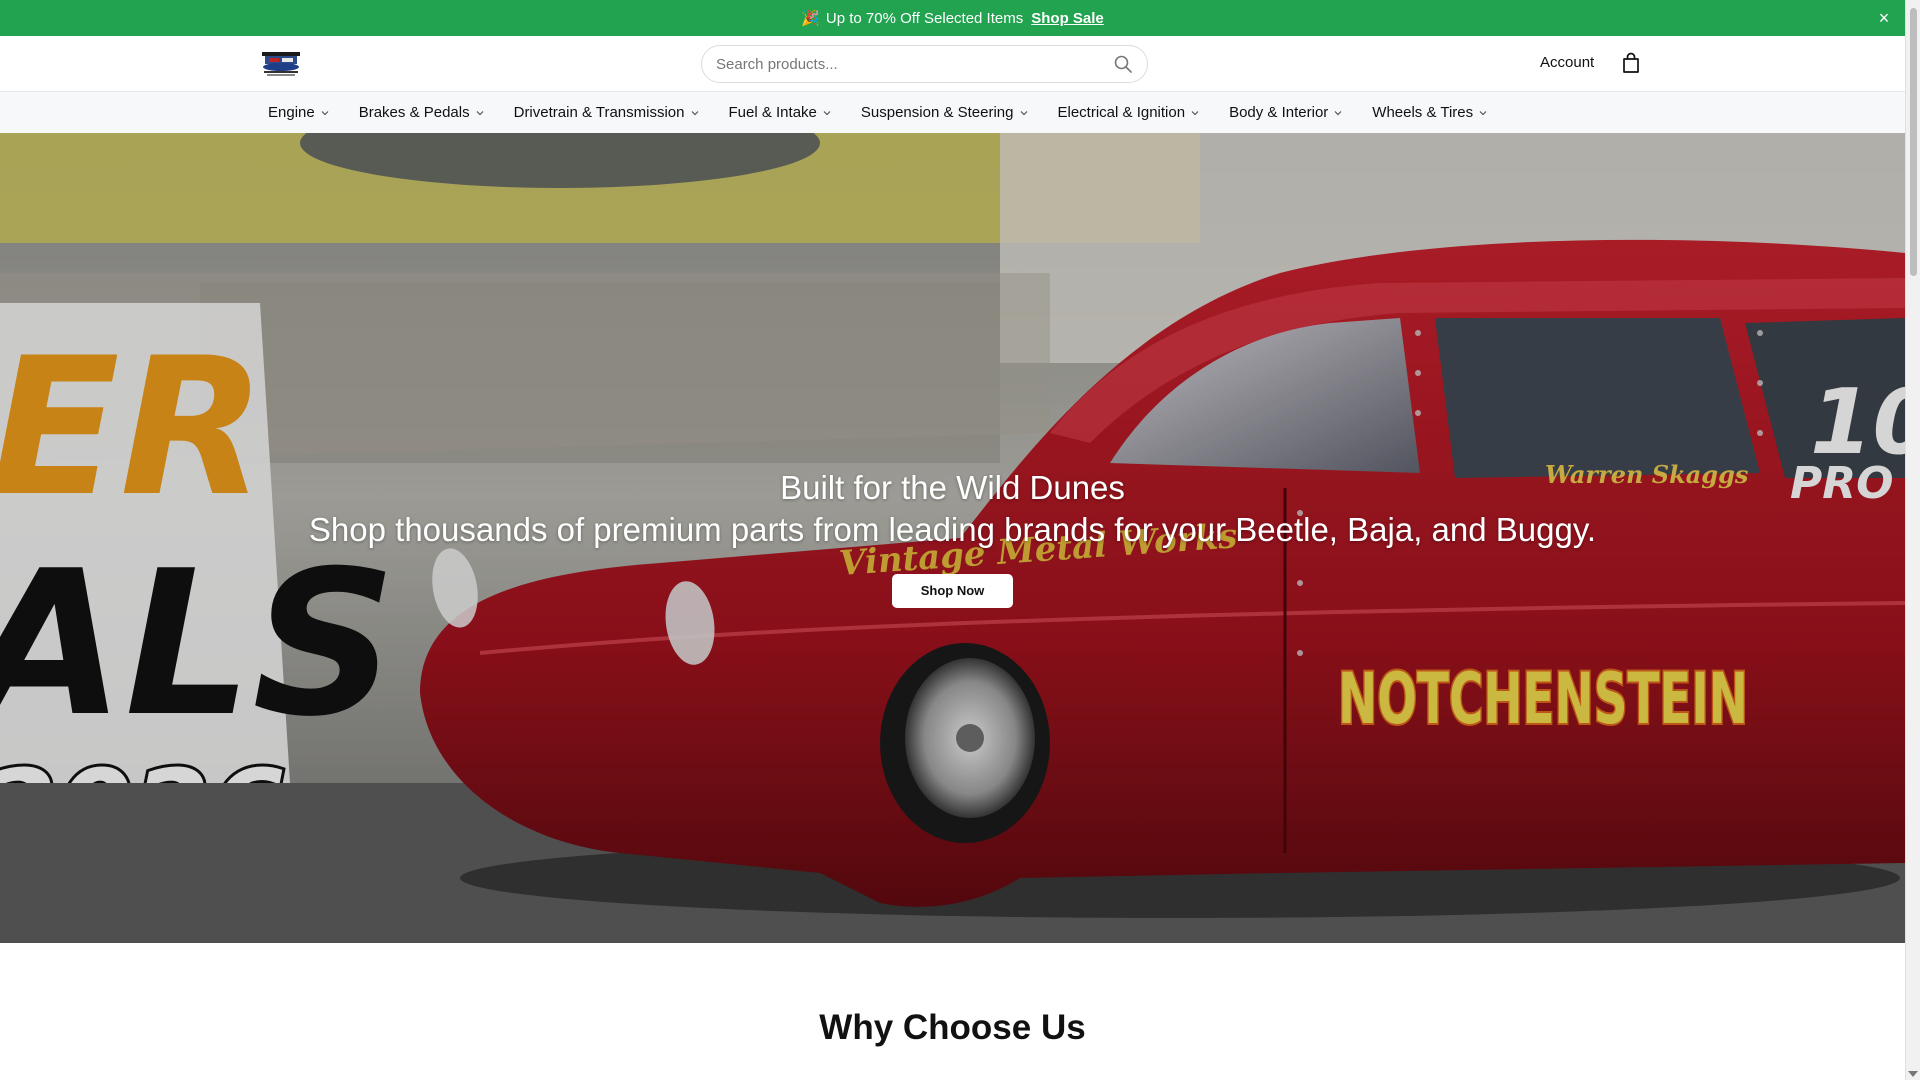 The image size is (1920, 1080). I want to click on nav-item-label: Body & Interior, so click(1279, 112).